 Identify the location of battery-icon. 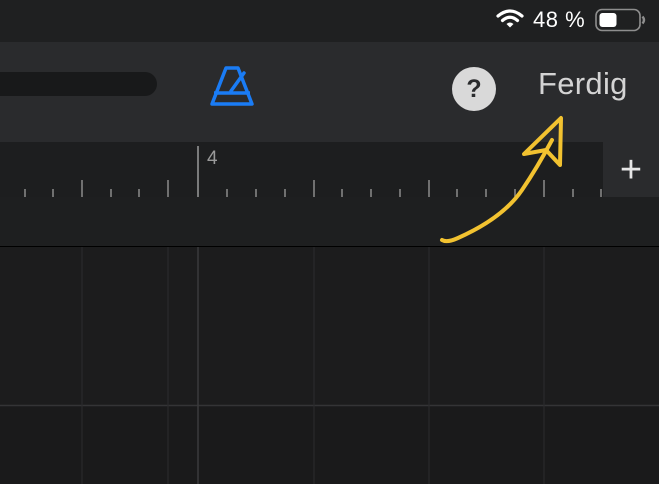
(620, 20).